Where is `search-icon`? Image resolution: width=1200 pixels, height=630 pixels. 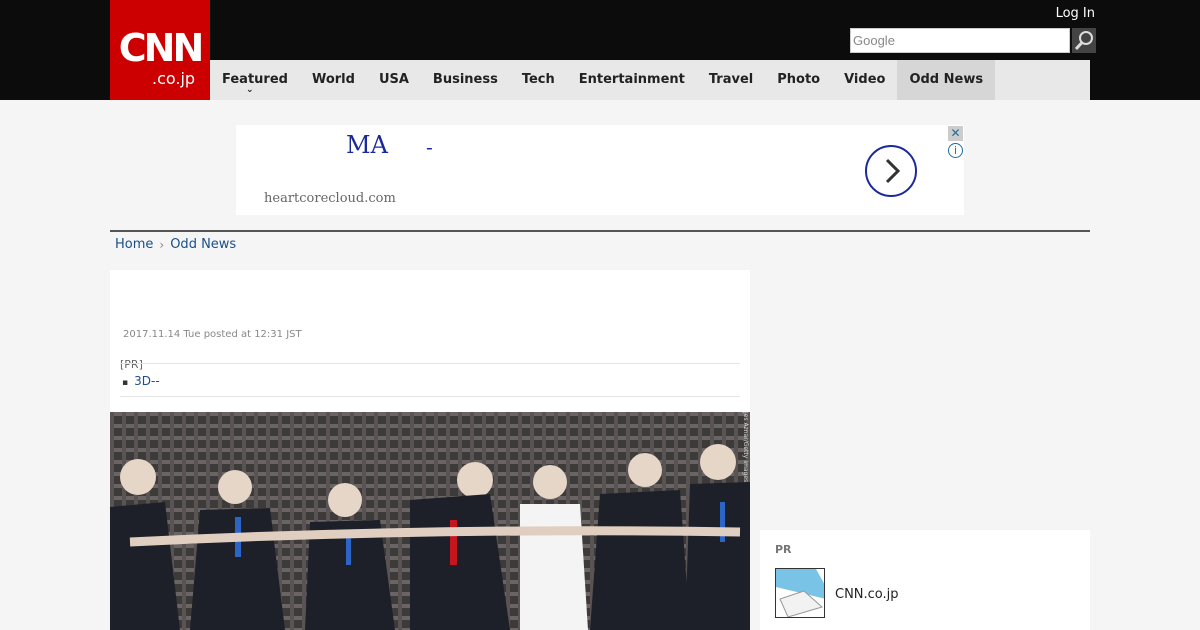
search-icon is located at coordinates (1083, 41).